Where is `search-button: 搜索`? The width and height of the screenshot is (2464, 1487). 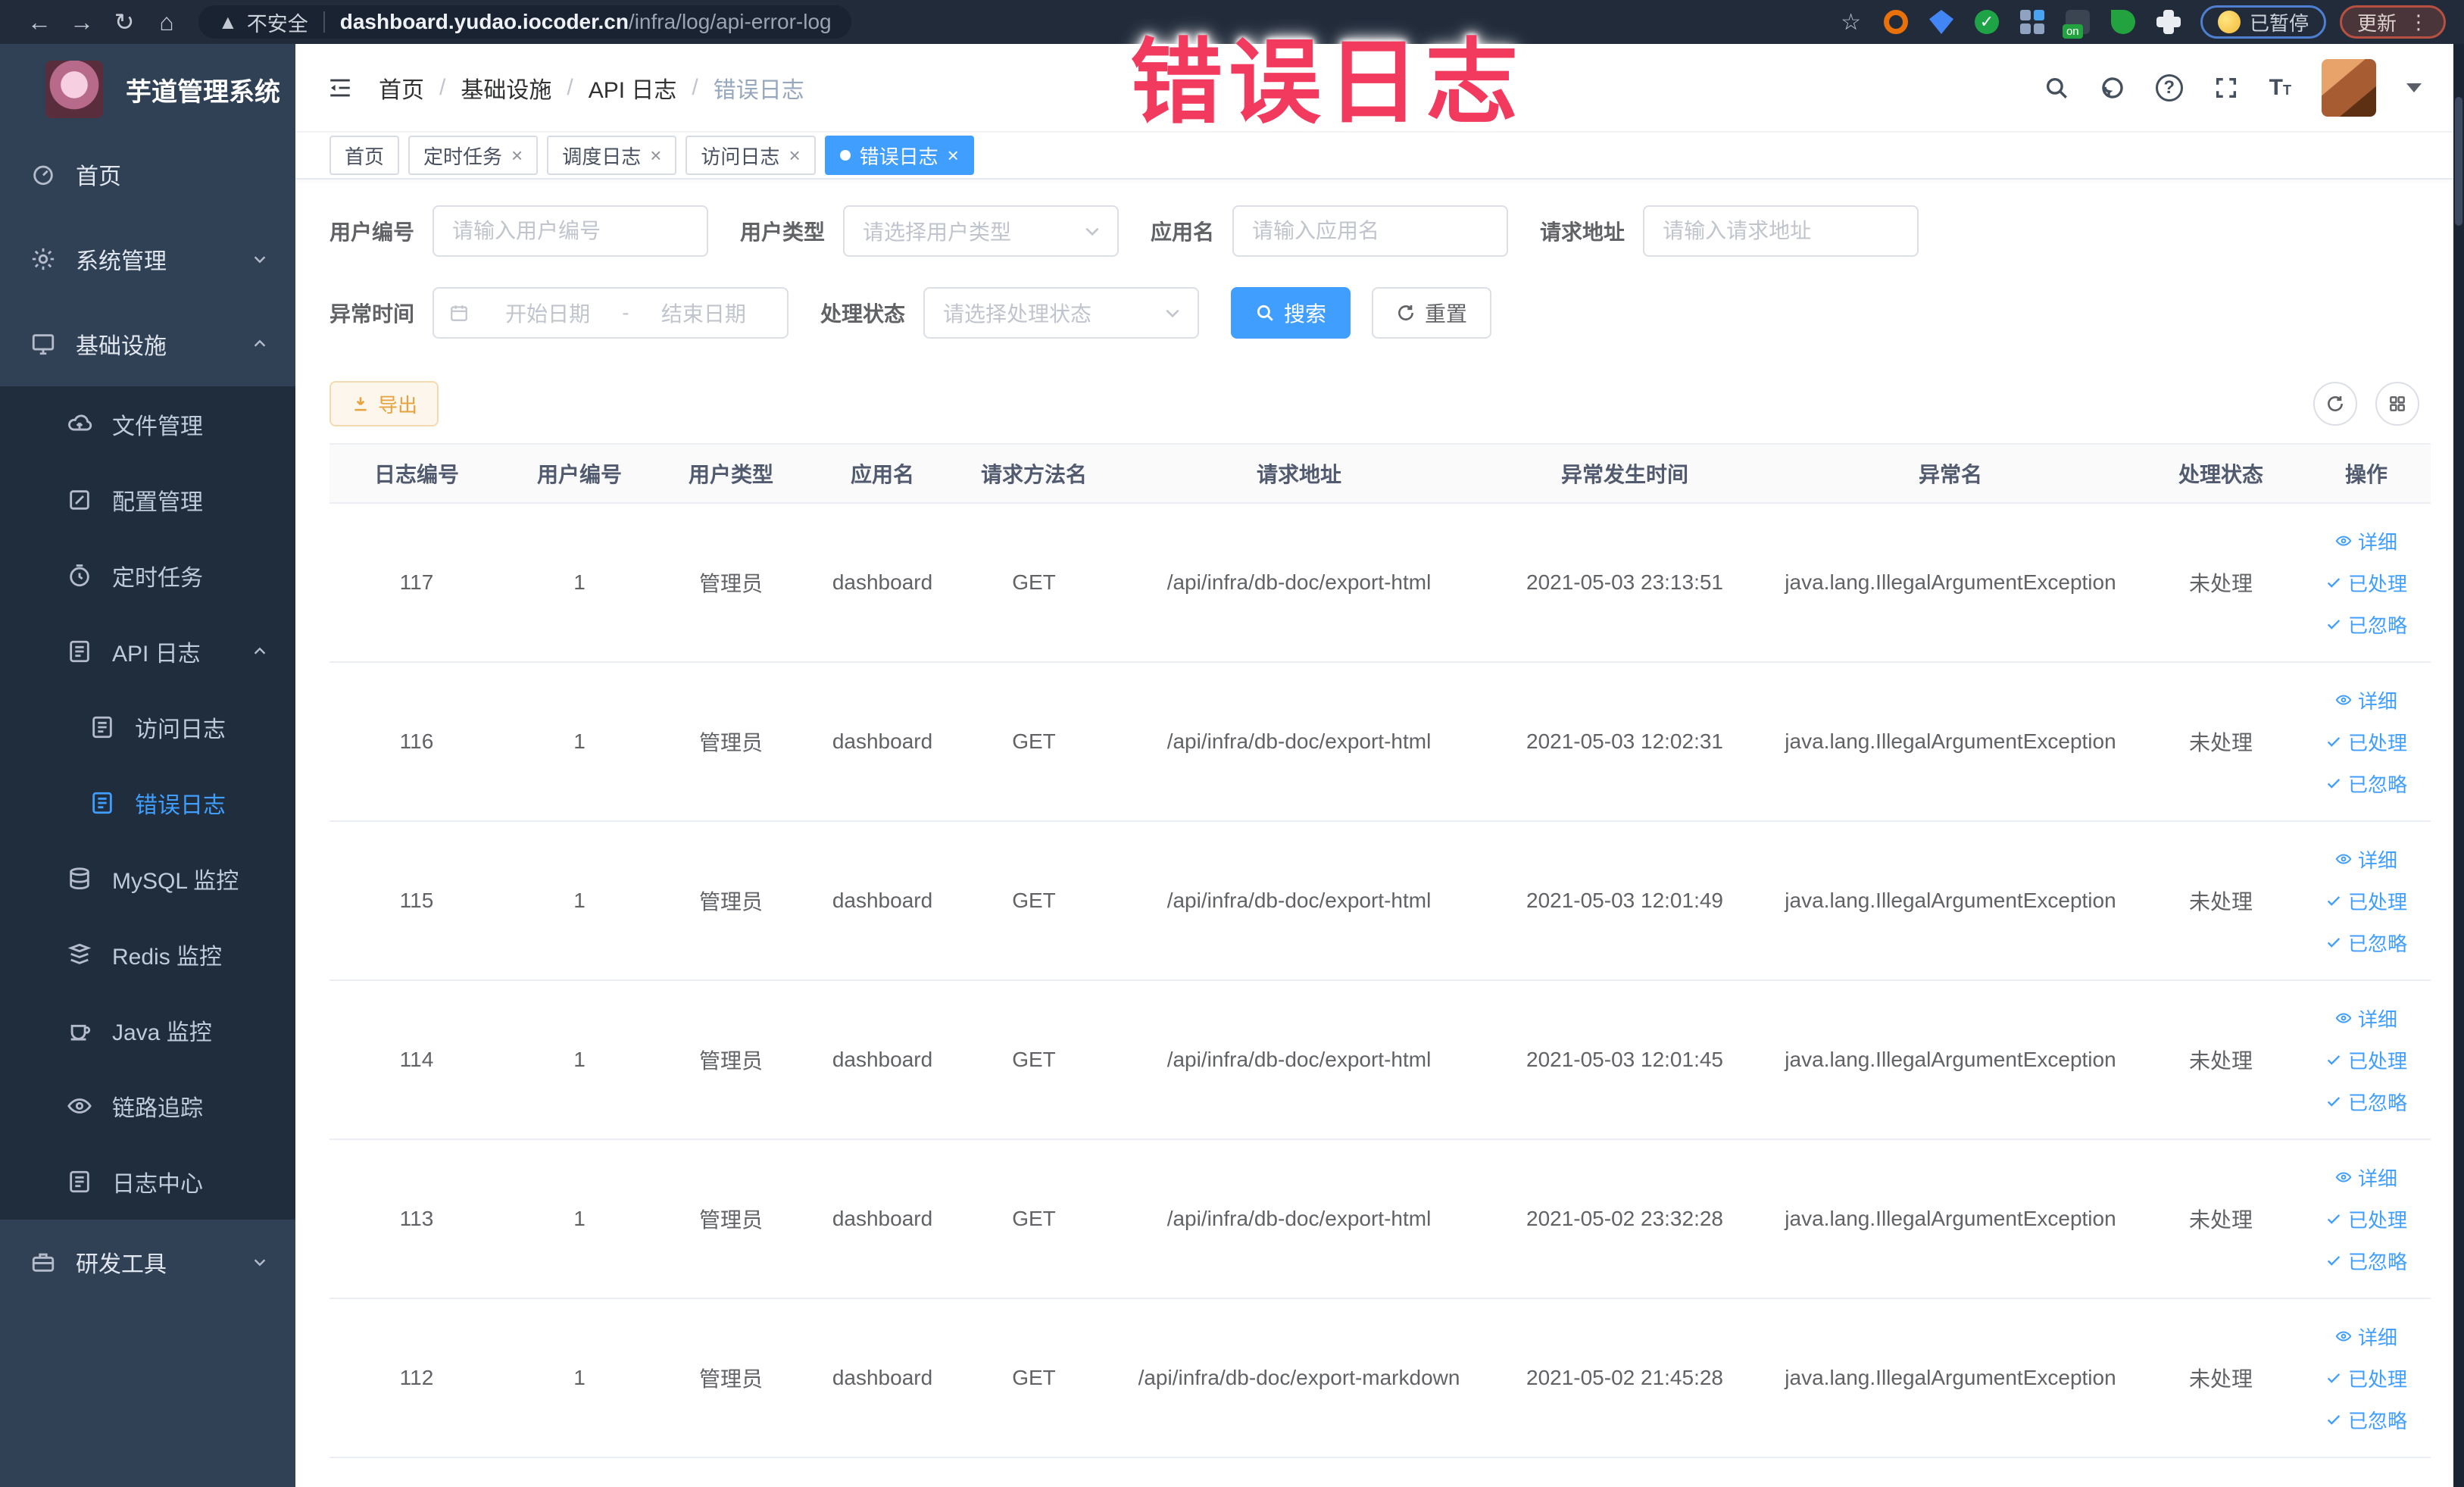 search-button: 搜索 is located at coordinates (1291, 313).